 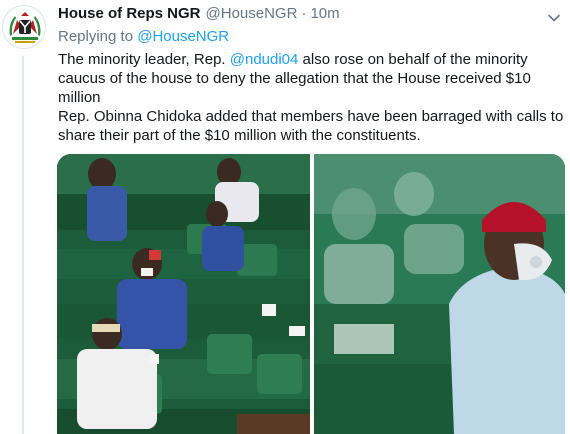 What do you see at coordinates (554, 18) in the screenshot?
I see `chevron-down-icon` at bounding box center [554, 18].